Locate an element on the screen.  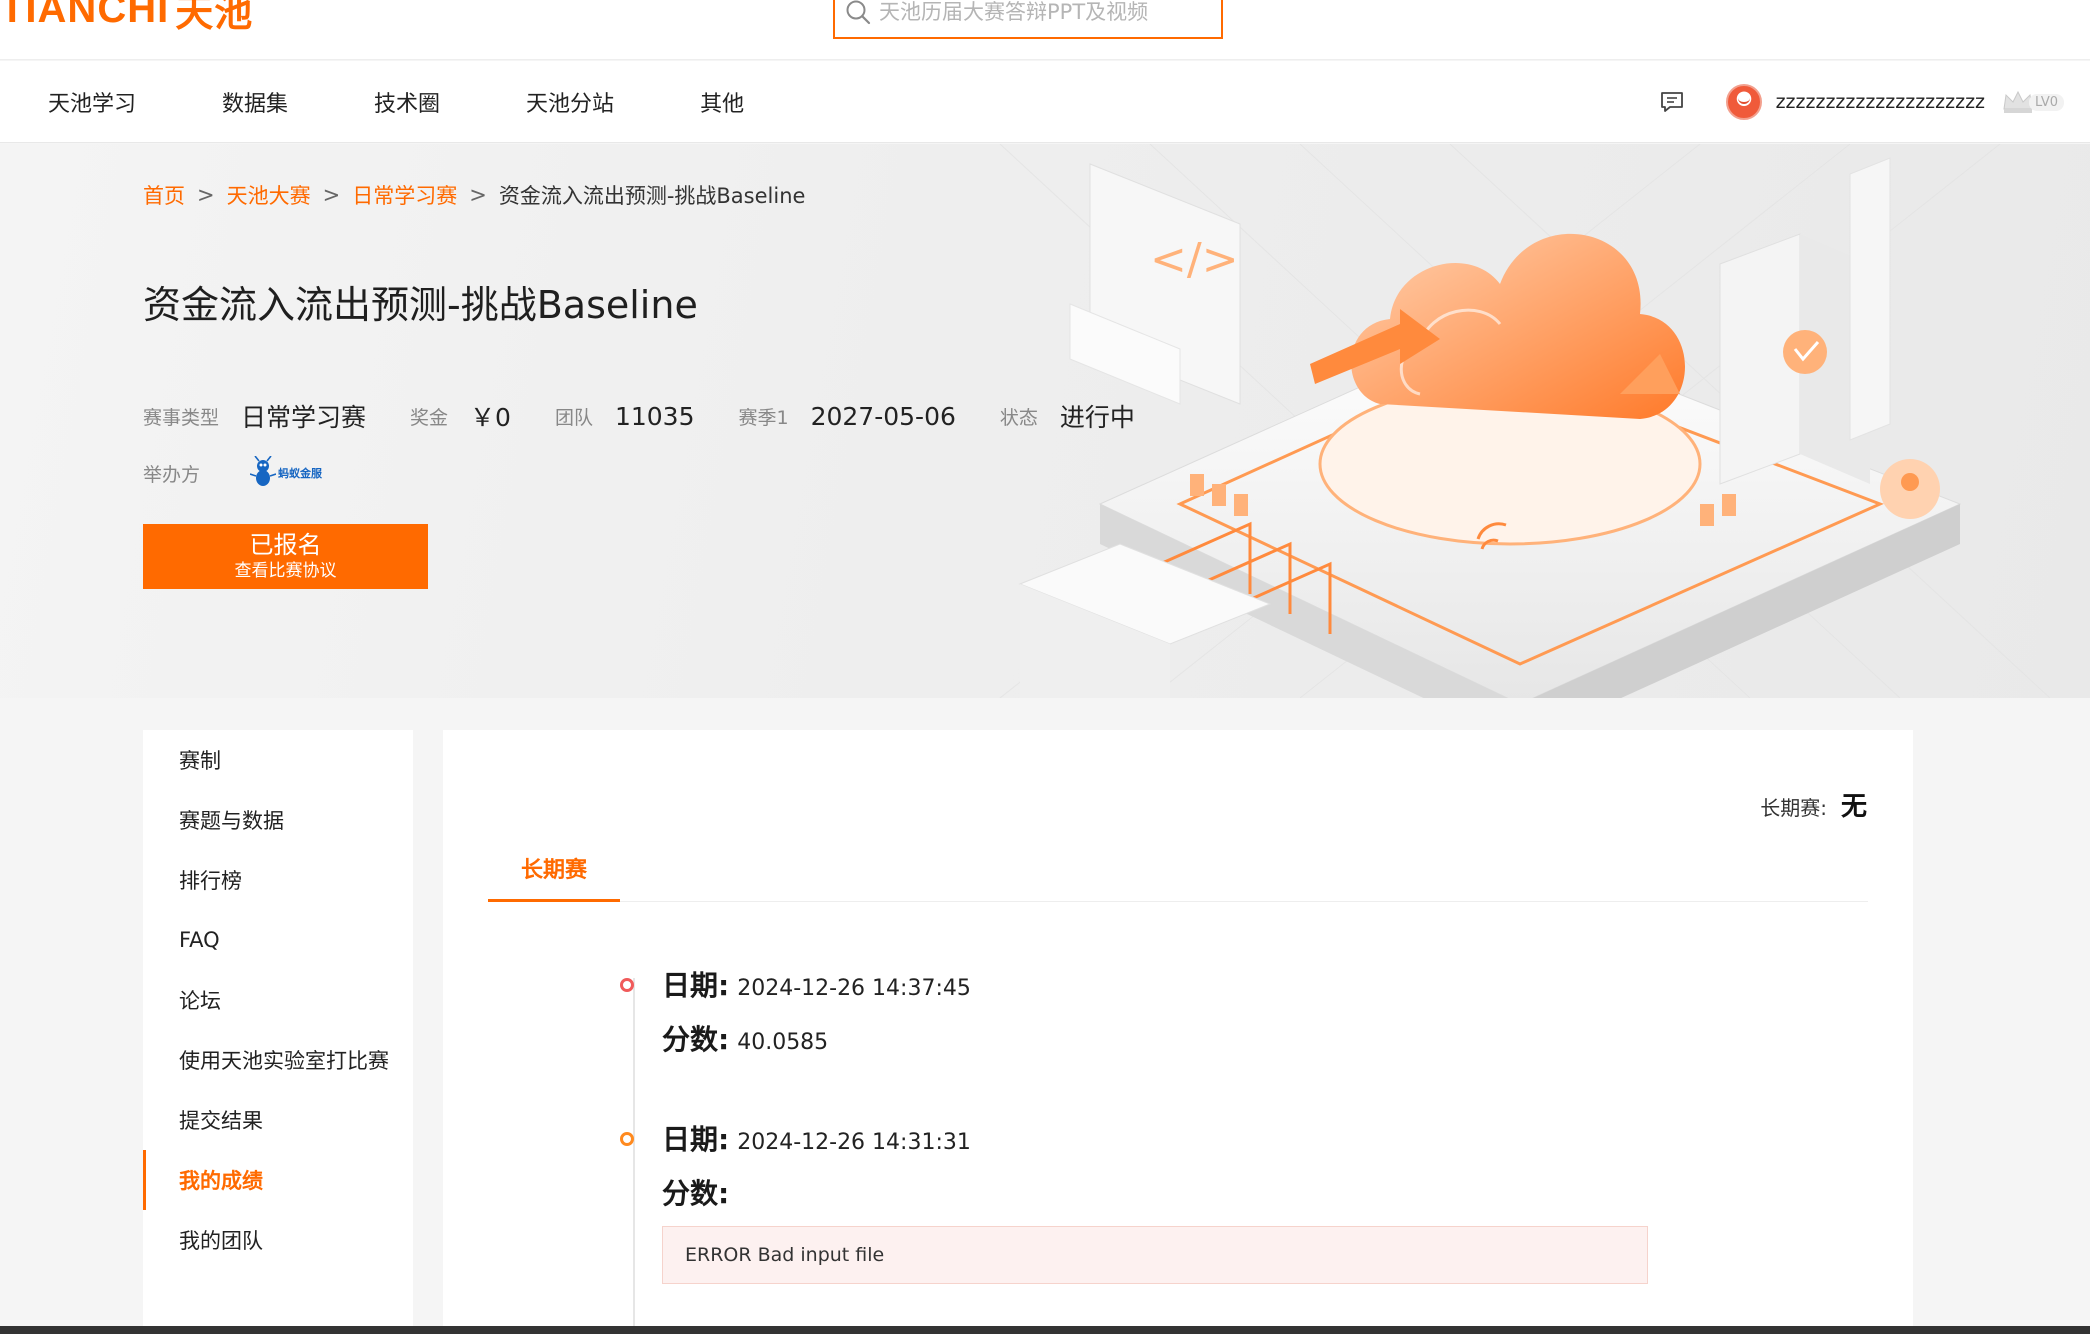
organizer-row: 举办方 蚂蚁金服 is located at coordinates (232, 473).